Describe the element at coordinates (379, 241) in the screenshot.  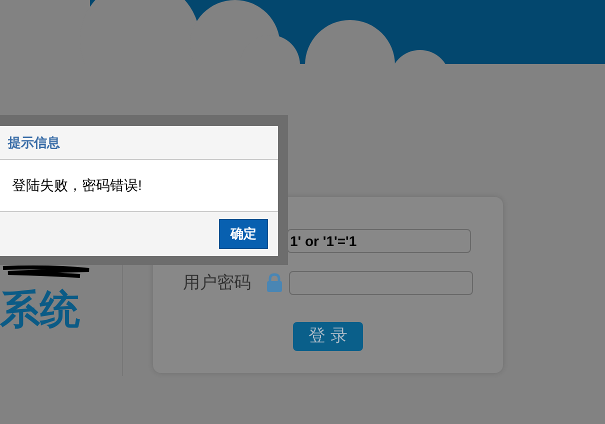
I see `username-field: 1' or '1'='1` at that location.